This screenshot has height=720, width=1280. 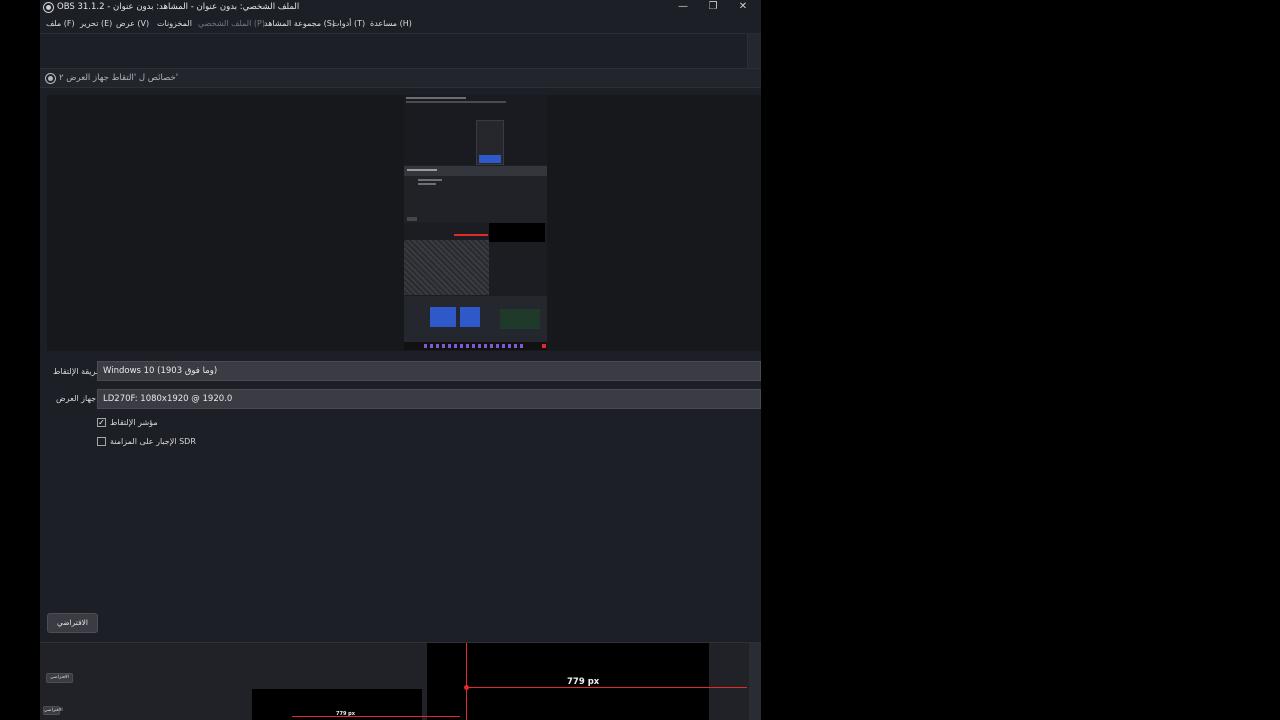 I want to click on menu-edit: تحرير (E), so click(x=96, y=24).